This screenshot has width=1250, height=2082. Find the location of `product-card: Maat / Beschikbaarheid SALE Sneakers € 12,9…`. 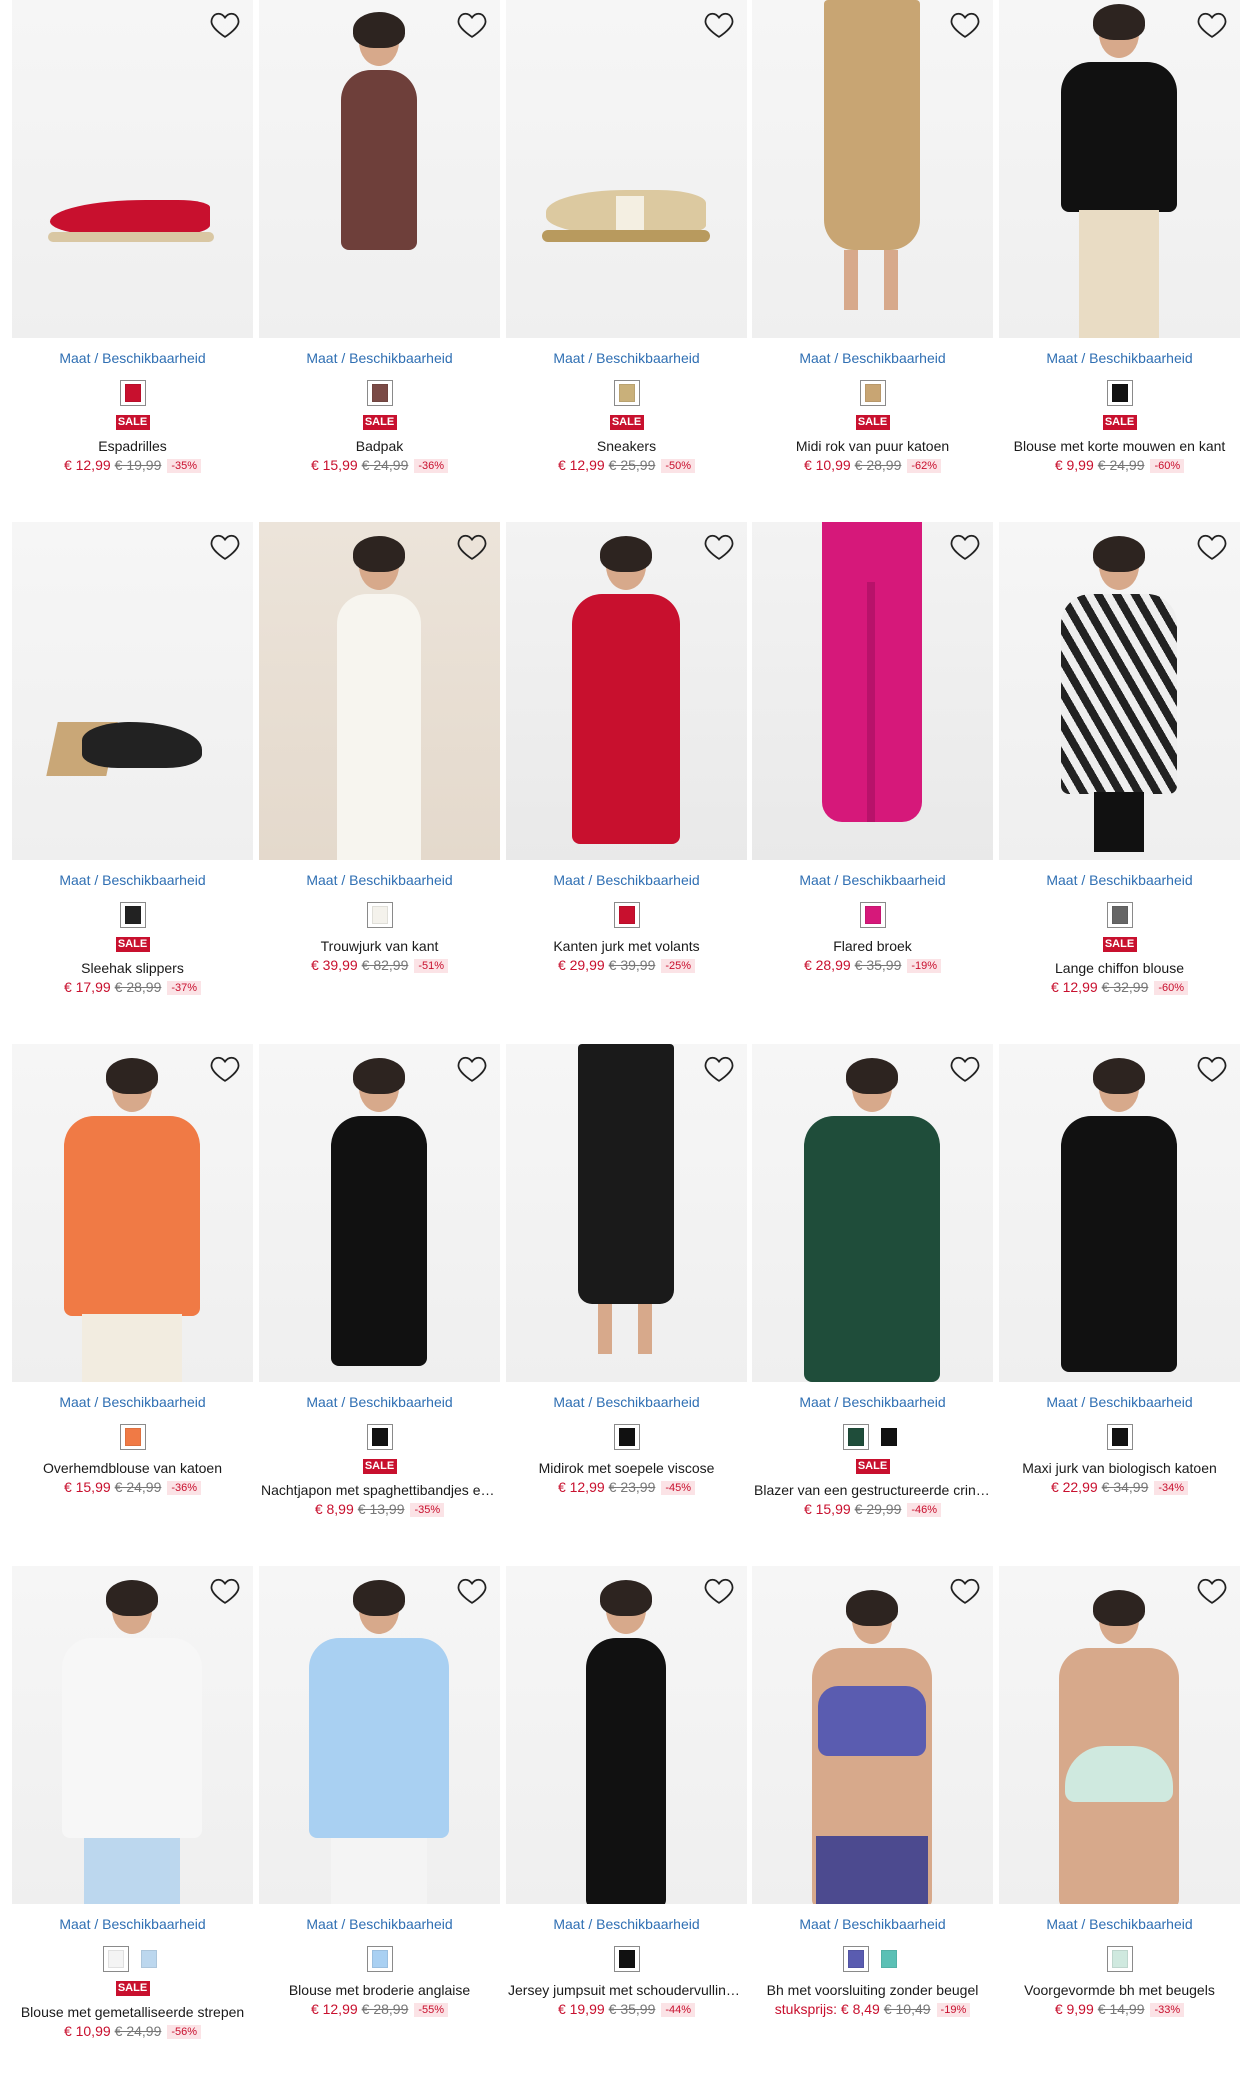

product-card: Maat / Beschikbaarheid SALE Sneakers € 12,9… is located at coordinates (626, 236).